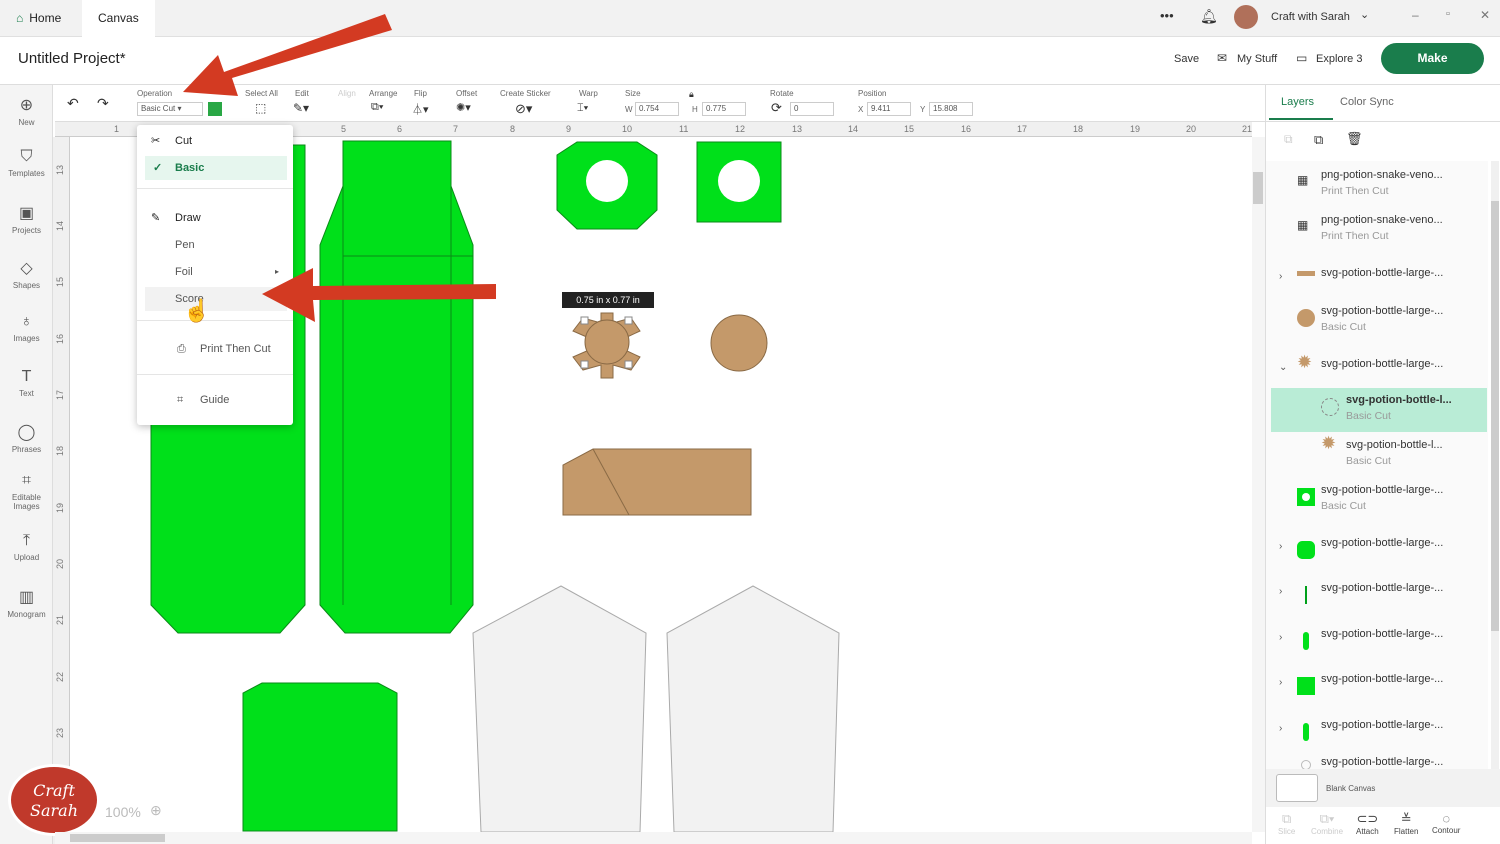 This screenshot has height=844, width=1500. Describe the element at coordinates (276, 271) in the screenshot. I see `chevron-right-icon: ▸` at that location.